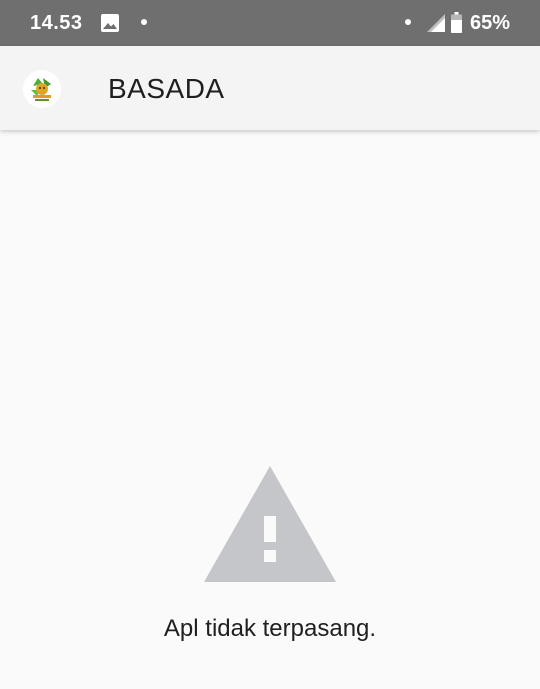  I want to click on app-not-installed-message: Apl tidak terpasang., so click(270, 628).